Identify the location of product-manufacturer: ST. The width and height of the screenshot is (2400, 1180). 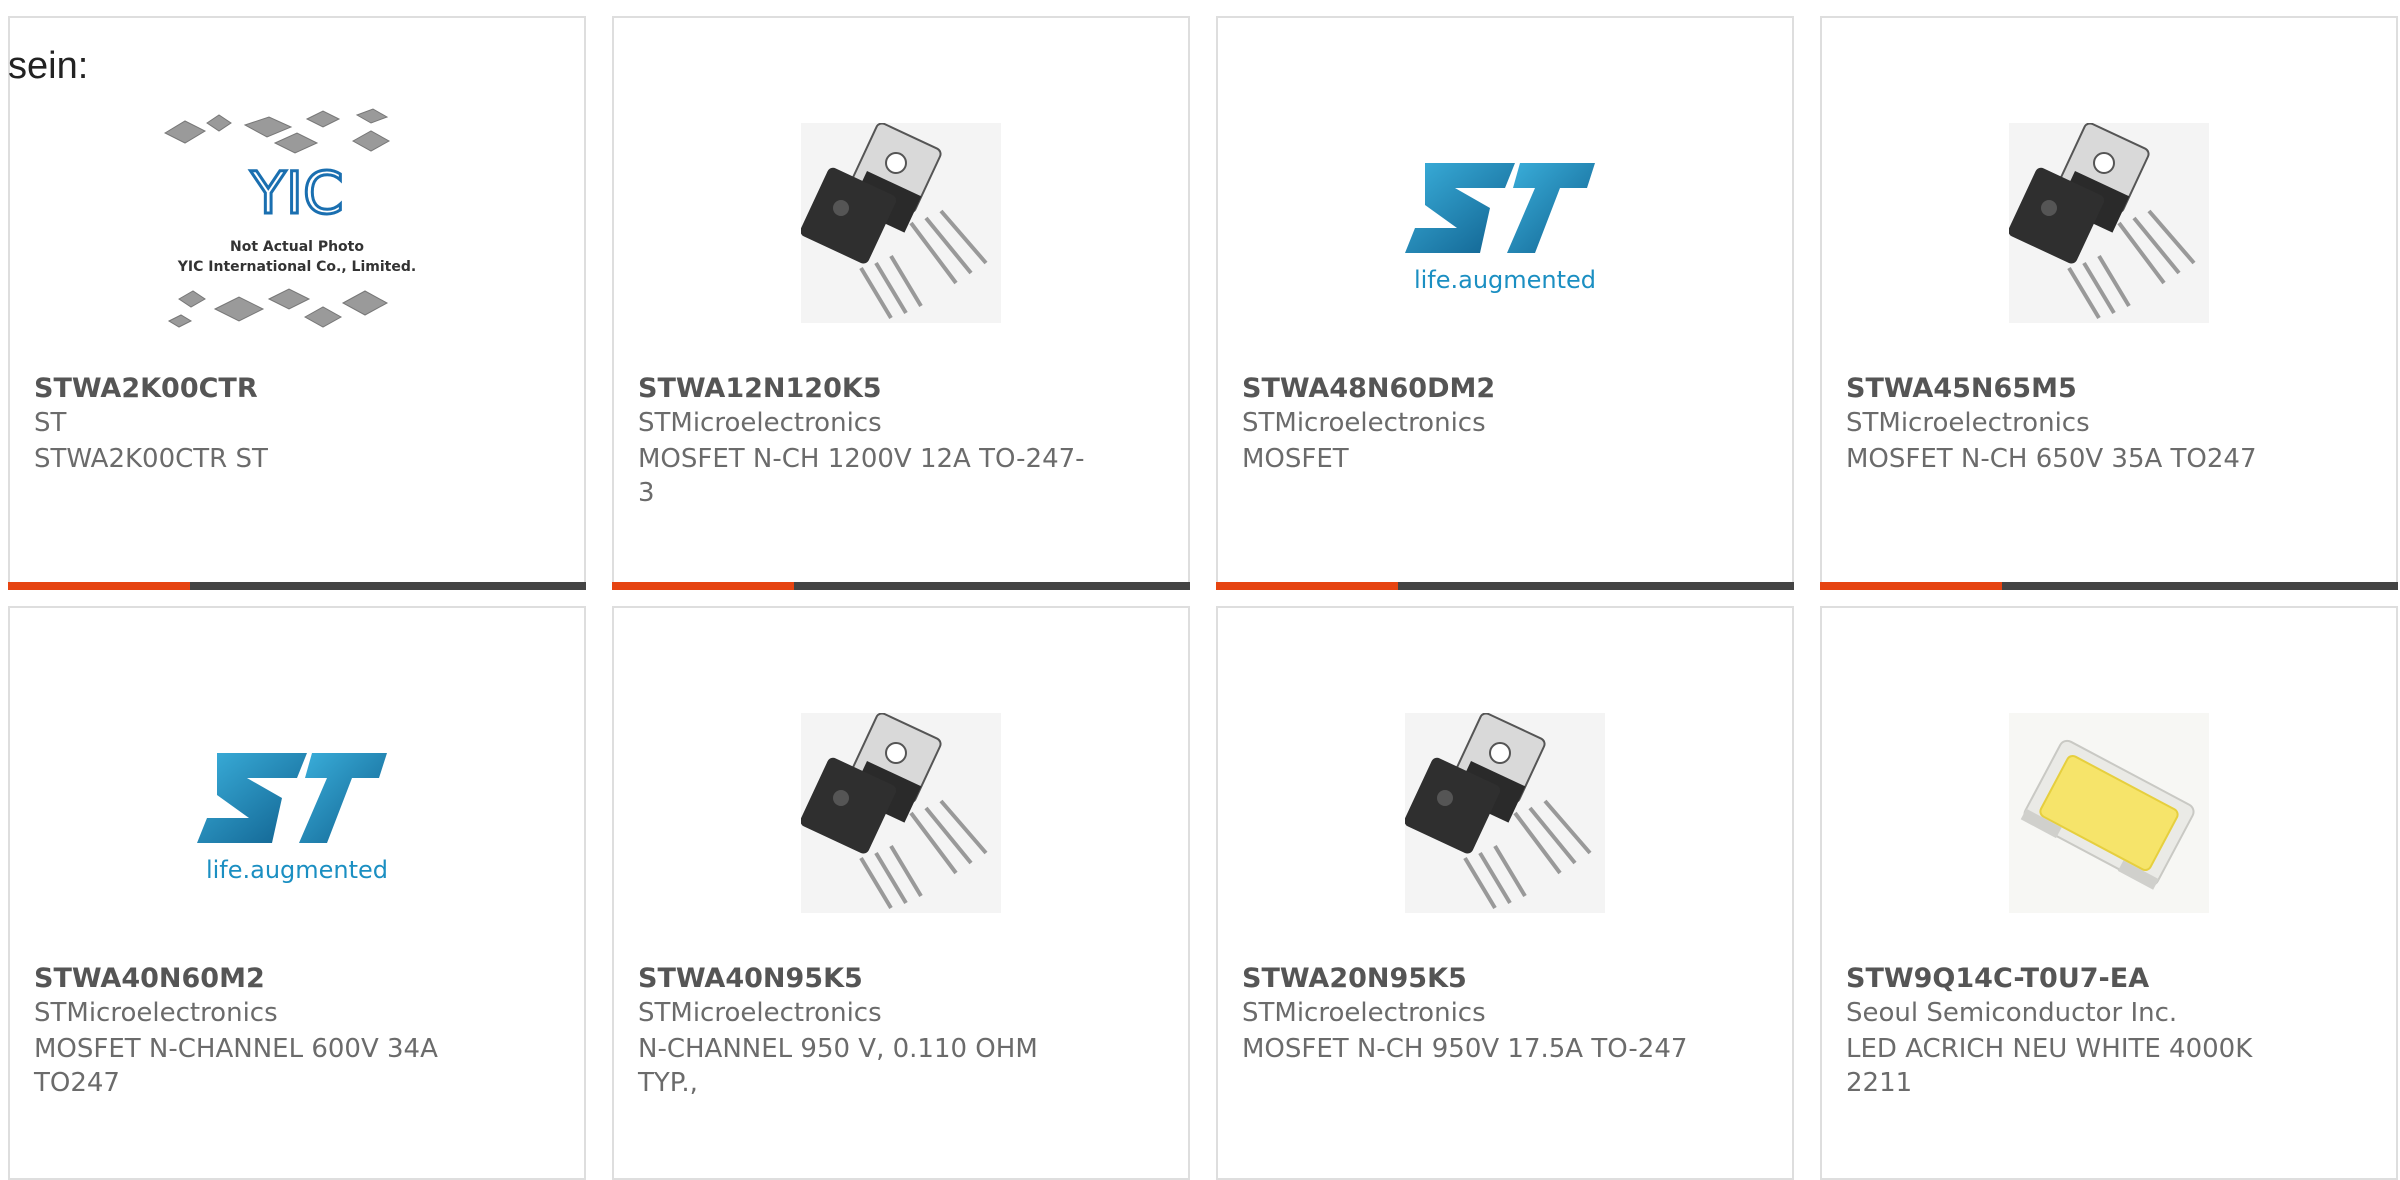
(50, 423).